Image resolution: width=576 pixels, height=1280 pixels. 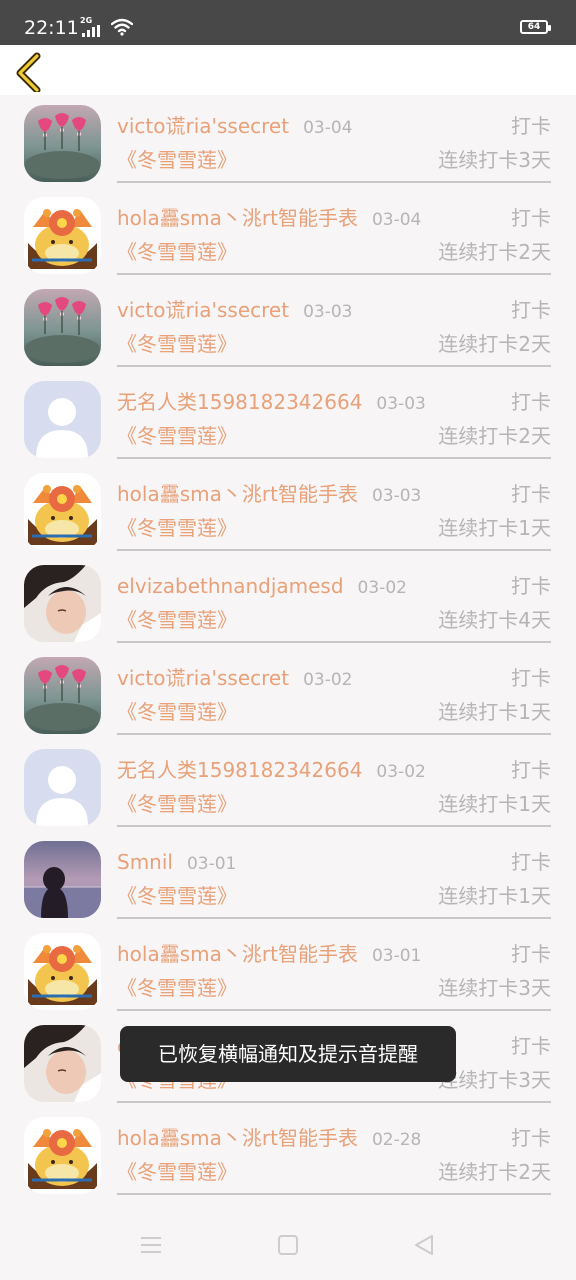 I want to click on back-button, so click(x=30, y=73).